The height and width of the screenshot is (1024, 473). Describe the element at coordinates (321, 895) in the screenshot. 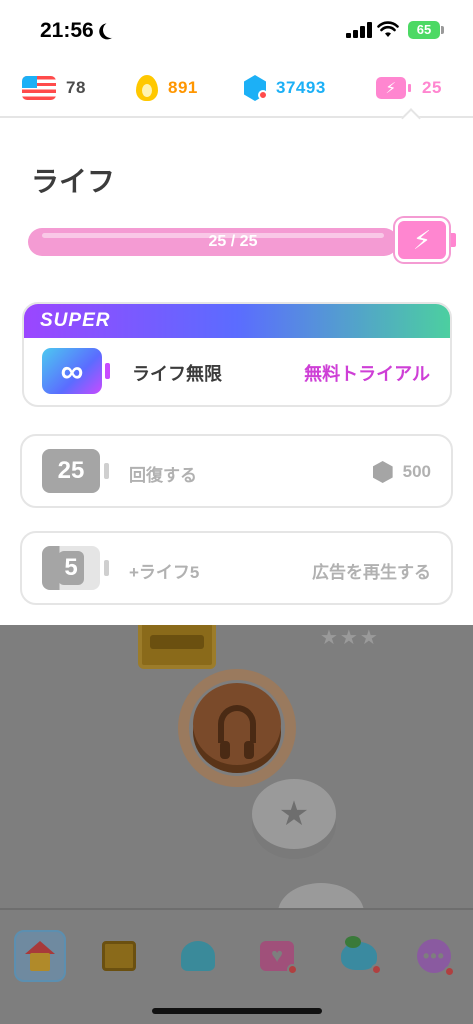

I see `next-lesson-node` at that location.